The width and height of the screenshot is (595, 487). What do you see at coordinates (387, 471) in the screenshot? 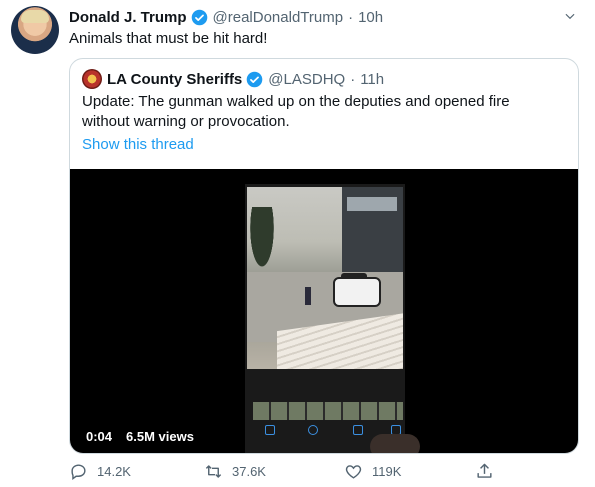
I see `like-count: 119K` at bounding box center [387, 471].